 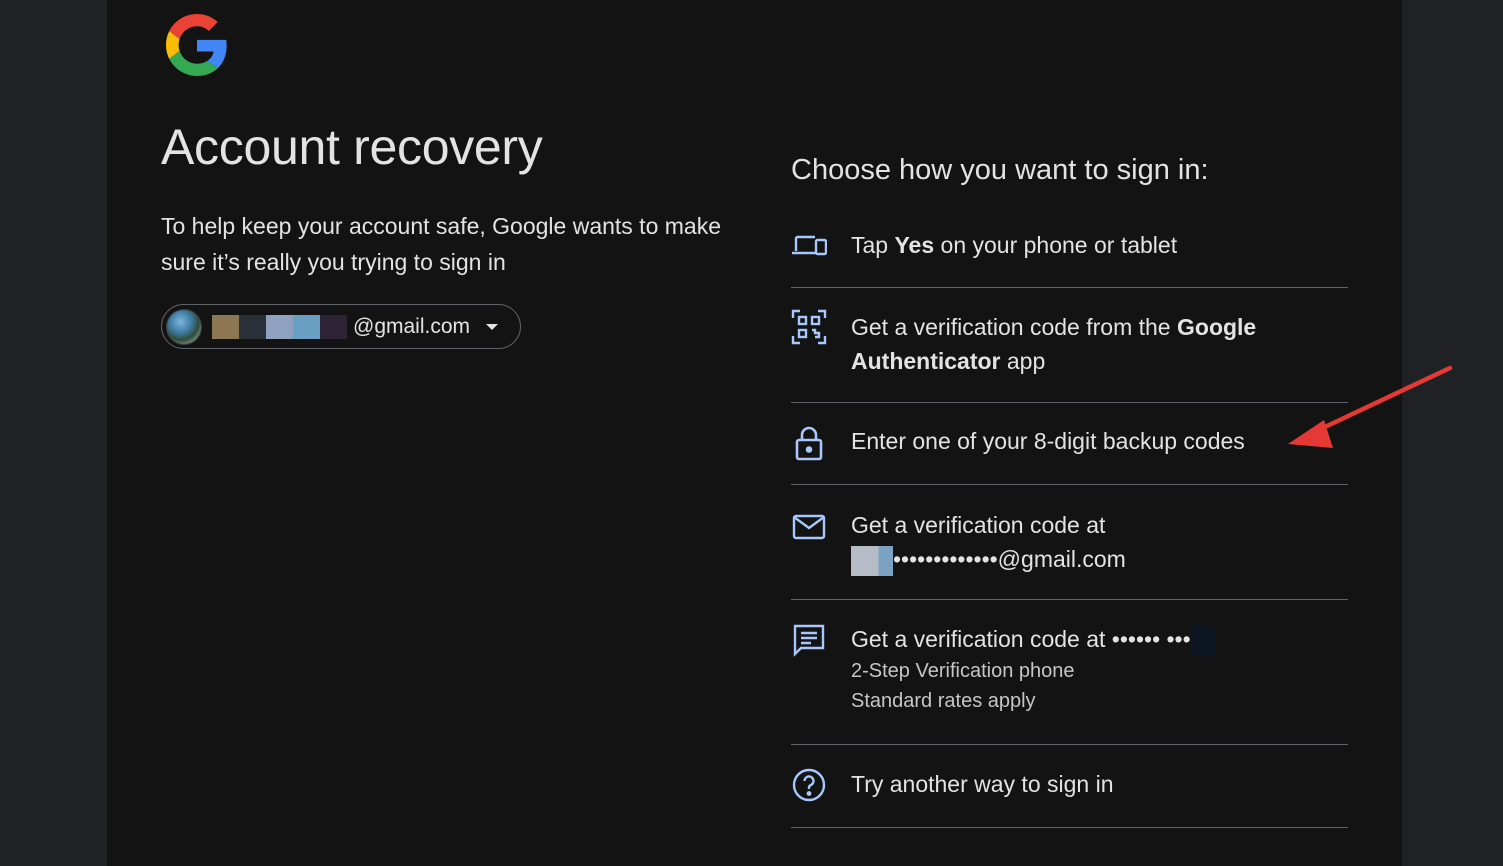 I want to click on left-margin, so click(x=53, y=433).